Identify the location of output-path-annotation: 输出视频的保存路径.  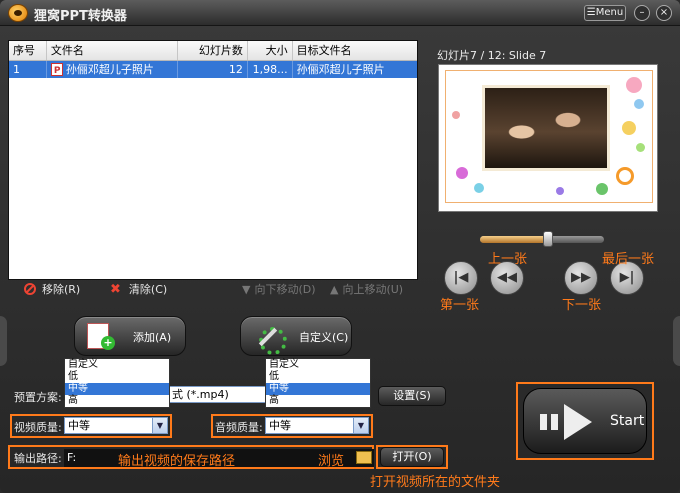
(177, 461).